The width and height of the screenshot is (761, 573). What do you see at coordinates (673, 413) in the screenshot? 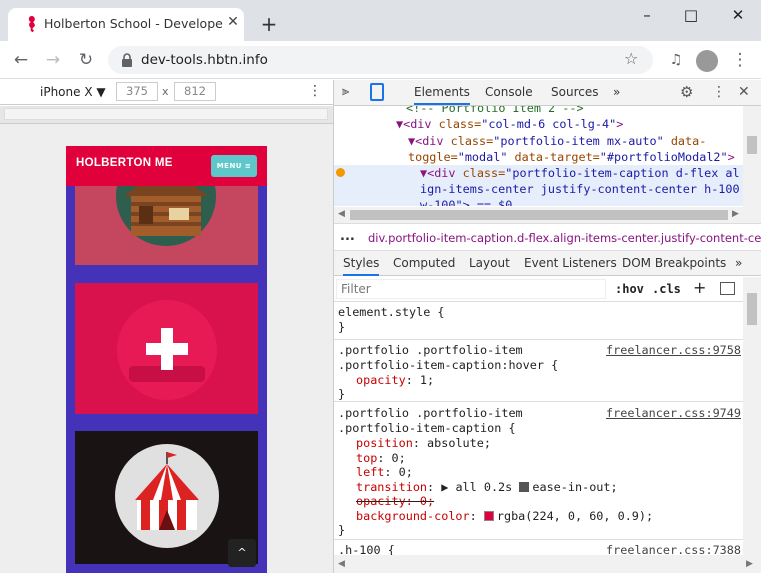
I see `rule-source-link: freelancer.css:9749` at bounding box center [673, 413].